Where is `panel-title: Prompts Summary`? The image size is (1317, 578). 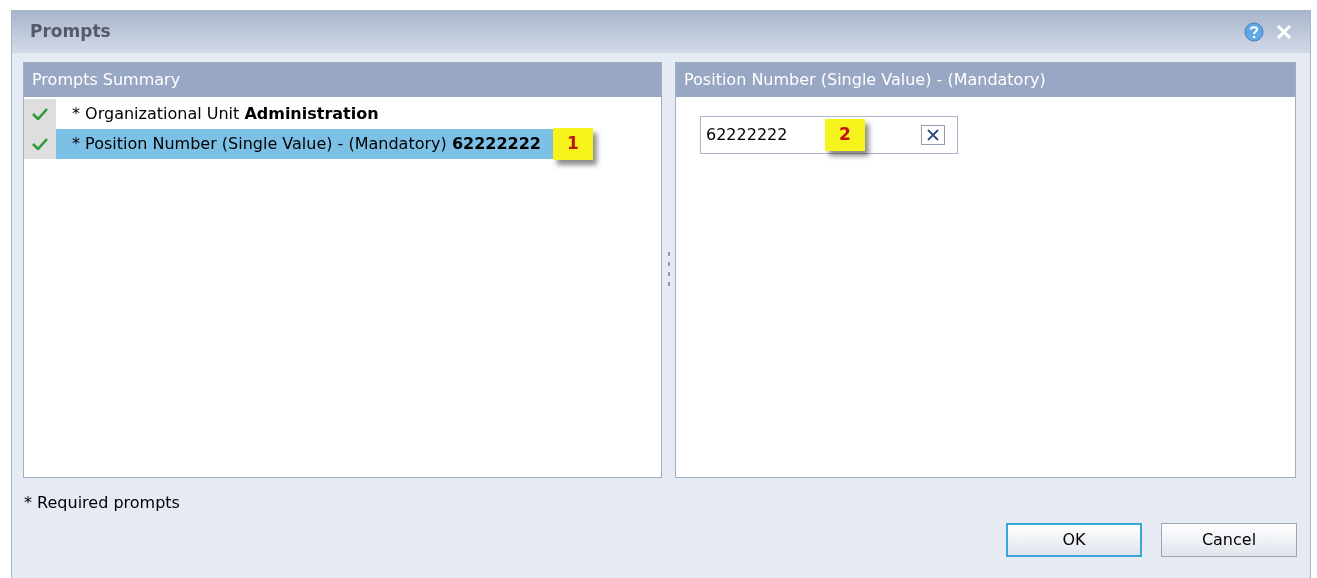
panel-title: Prompts Summary is located at coordinates (106, 80).